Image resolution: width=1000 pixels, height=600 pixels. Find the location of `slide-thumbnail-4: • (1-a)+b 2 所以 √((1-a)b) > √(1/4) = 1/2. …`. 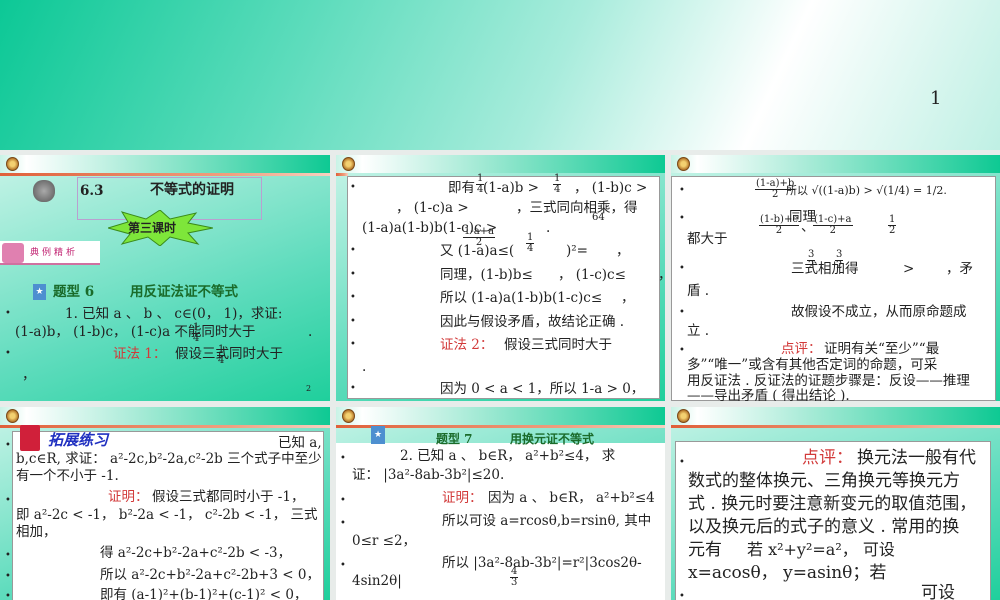

slide-thumbnail-4: • (1-a)+b 2 所以 √((1-a)b) > √(1/4) = 1/2. … is located at coordinates (835, 278).